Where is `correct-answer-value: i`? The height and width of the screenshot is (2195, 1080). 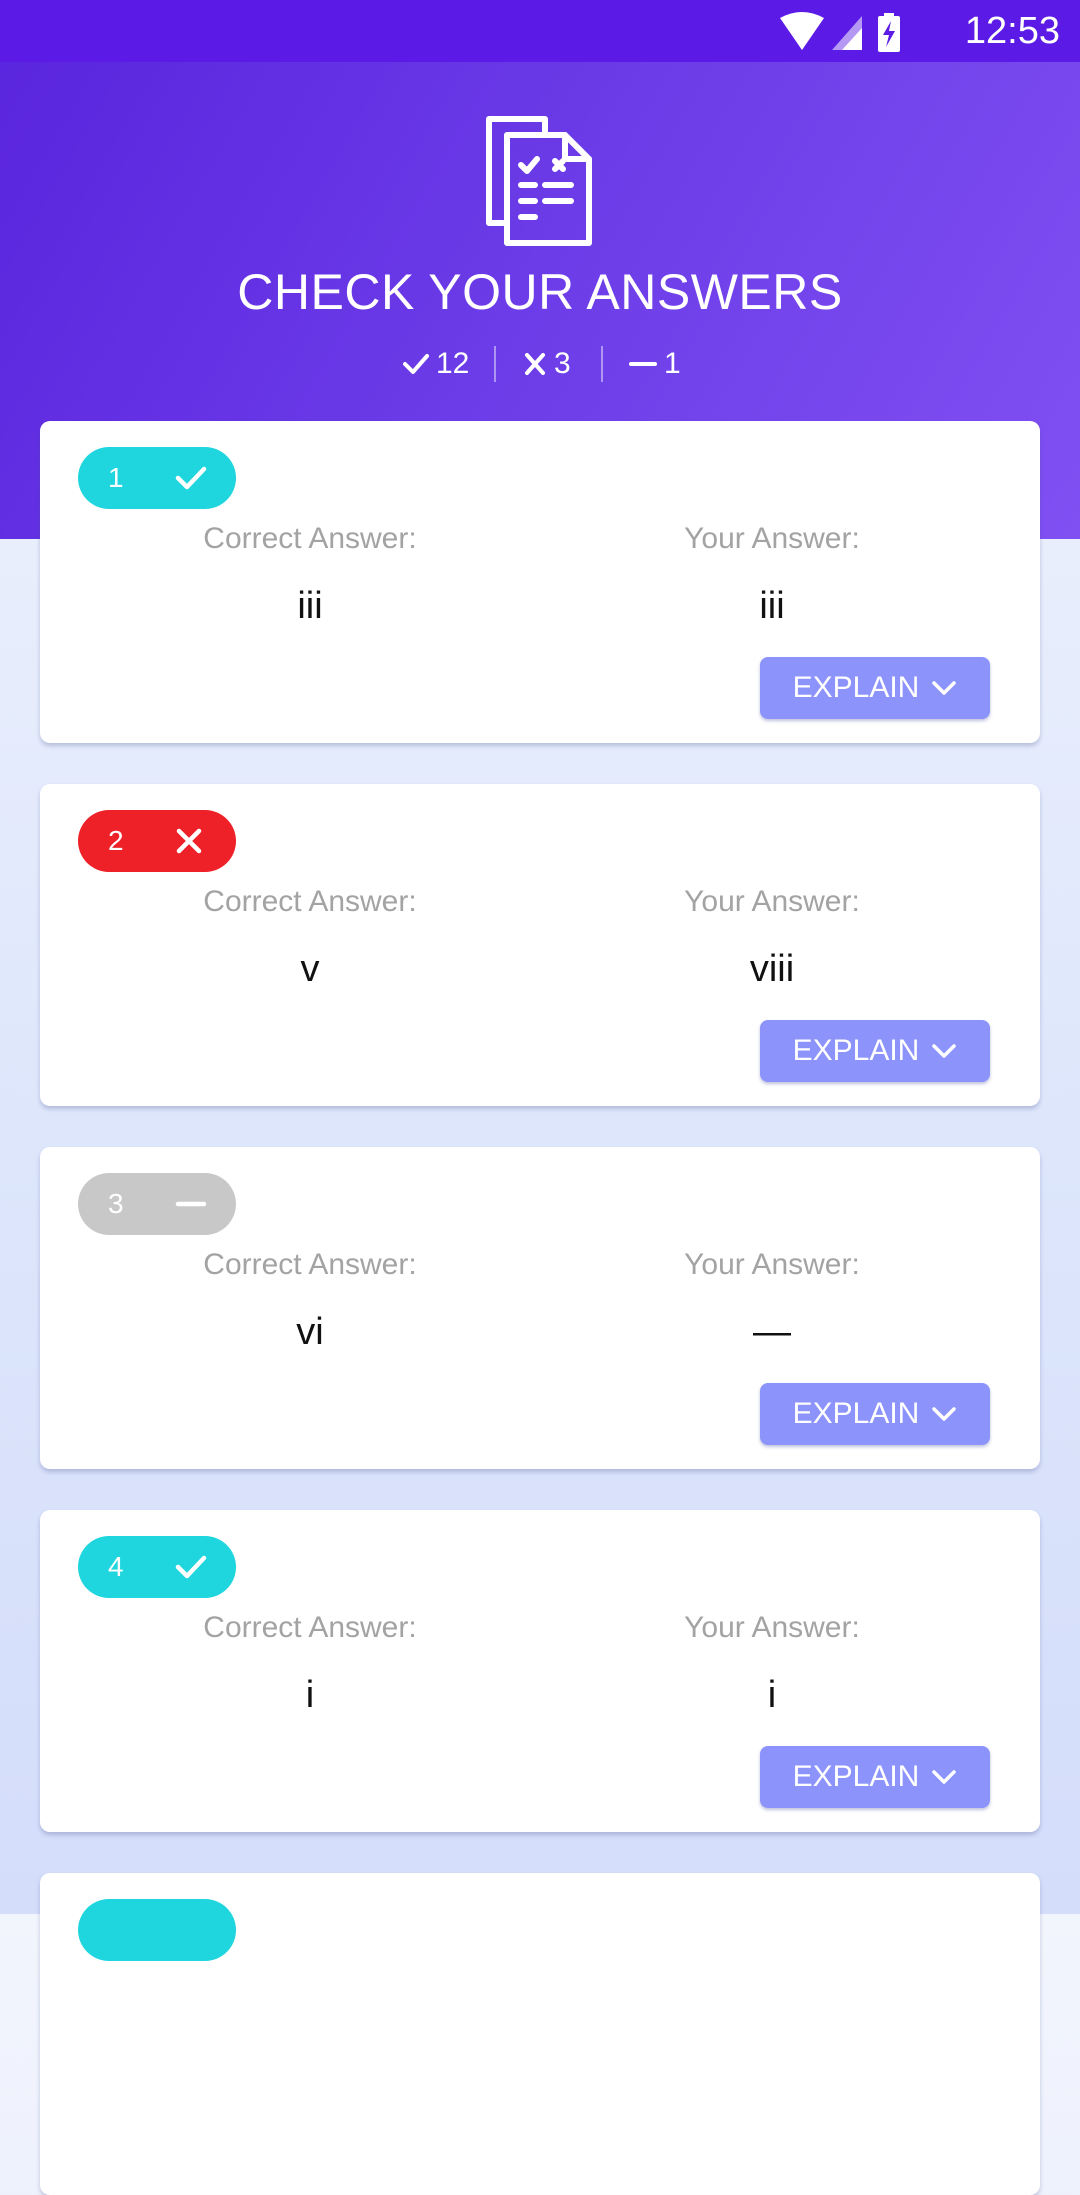 correct-answer-value: i is located at coordinates (310, 1695).